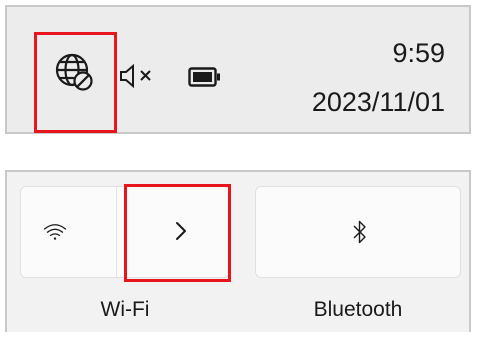 This screenshot has width=479, height=337. Describe the element at coordinates (358, 309) in the screenshot. I see `bluetooth-label: Bluetooth` at that location.